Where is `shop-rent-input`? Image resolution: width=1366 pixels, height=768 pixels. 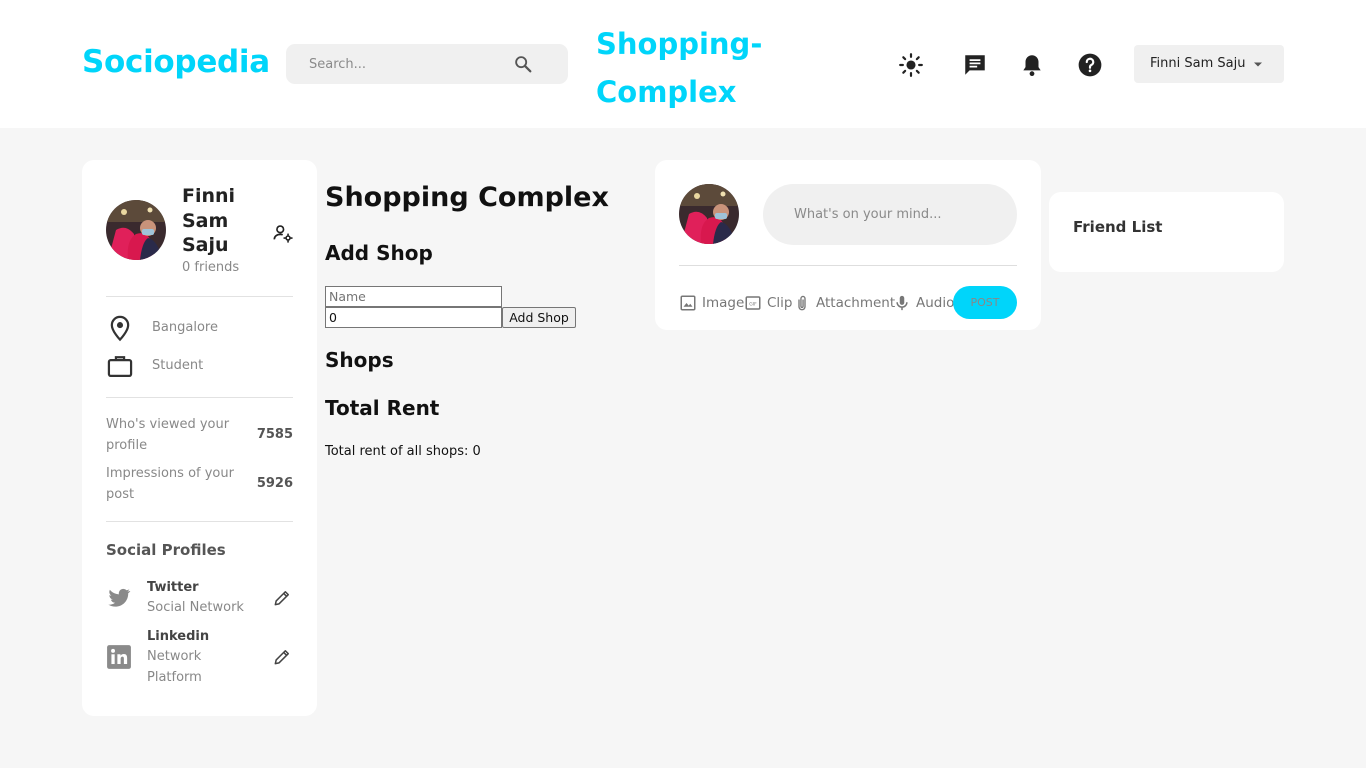
shop-rent-input is located at coordinates (413, 317).